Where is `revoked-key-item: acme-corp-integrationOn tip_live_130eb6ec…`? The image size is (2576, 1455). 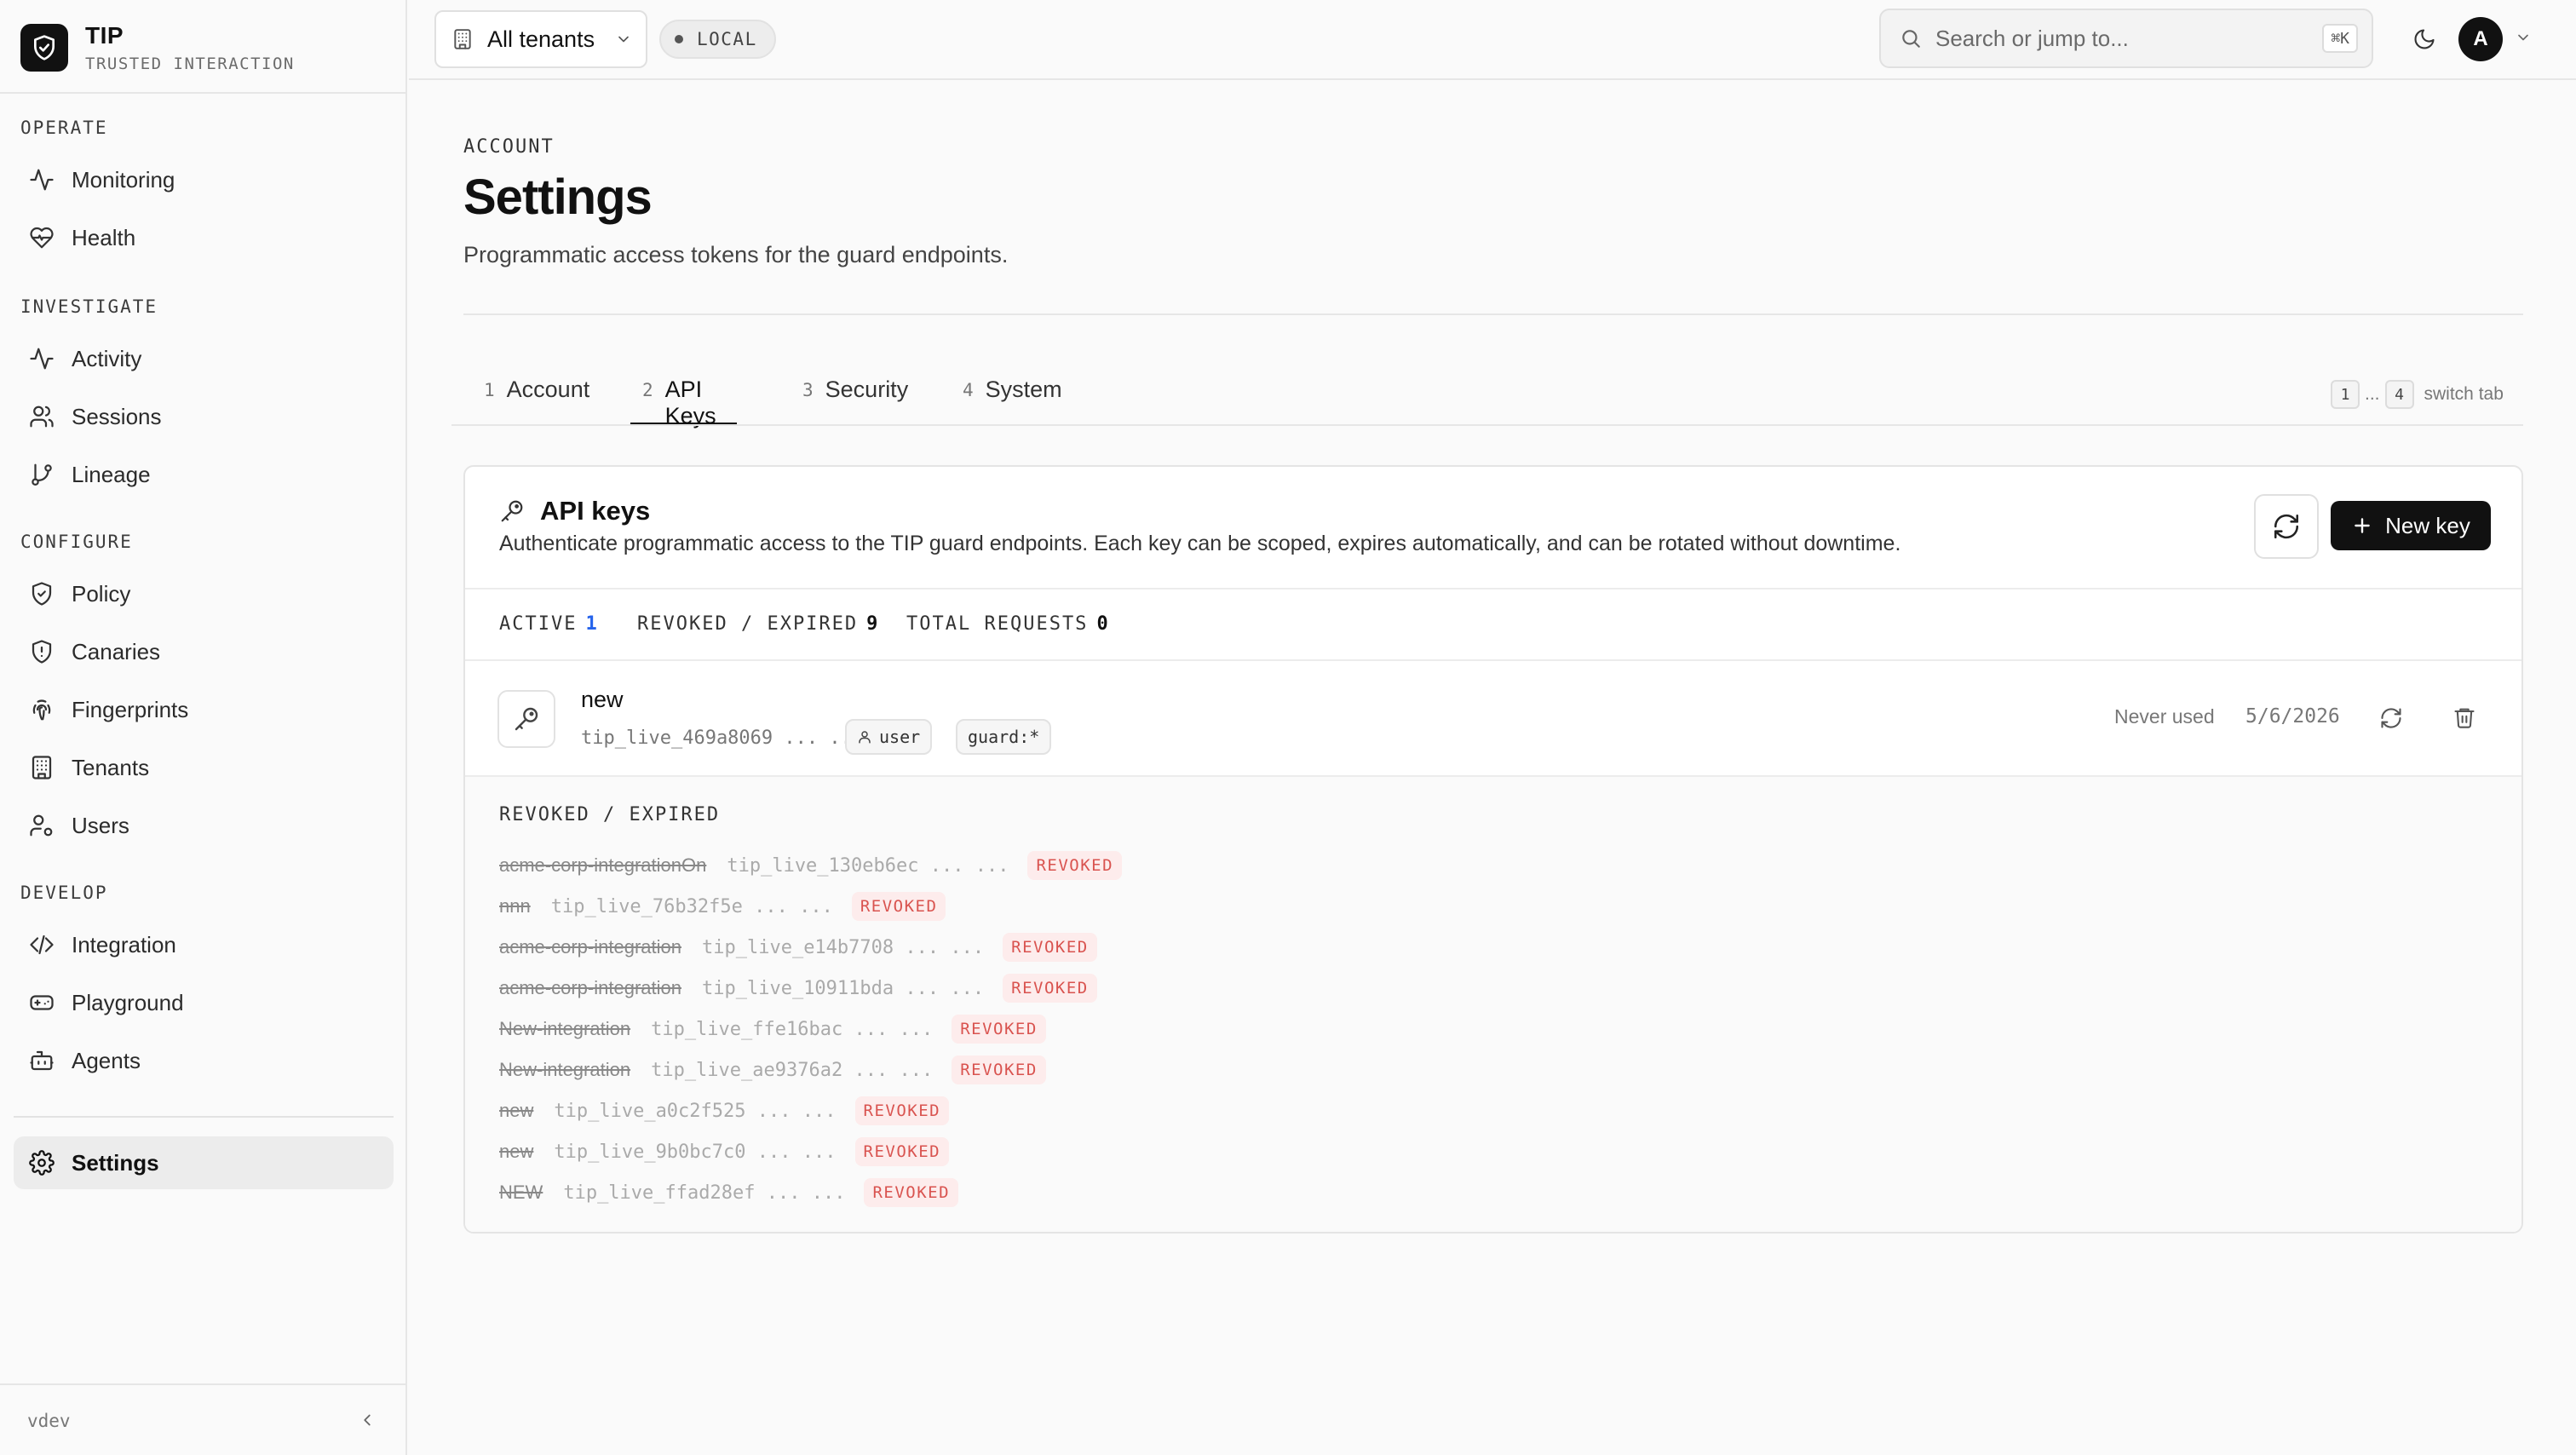
revoked-key-item: acme-corp-integrationOn tip_live_130eb6ec… is located at coordinates (811, 865).